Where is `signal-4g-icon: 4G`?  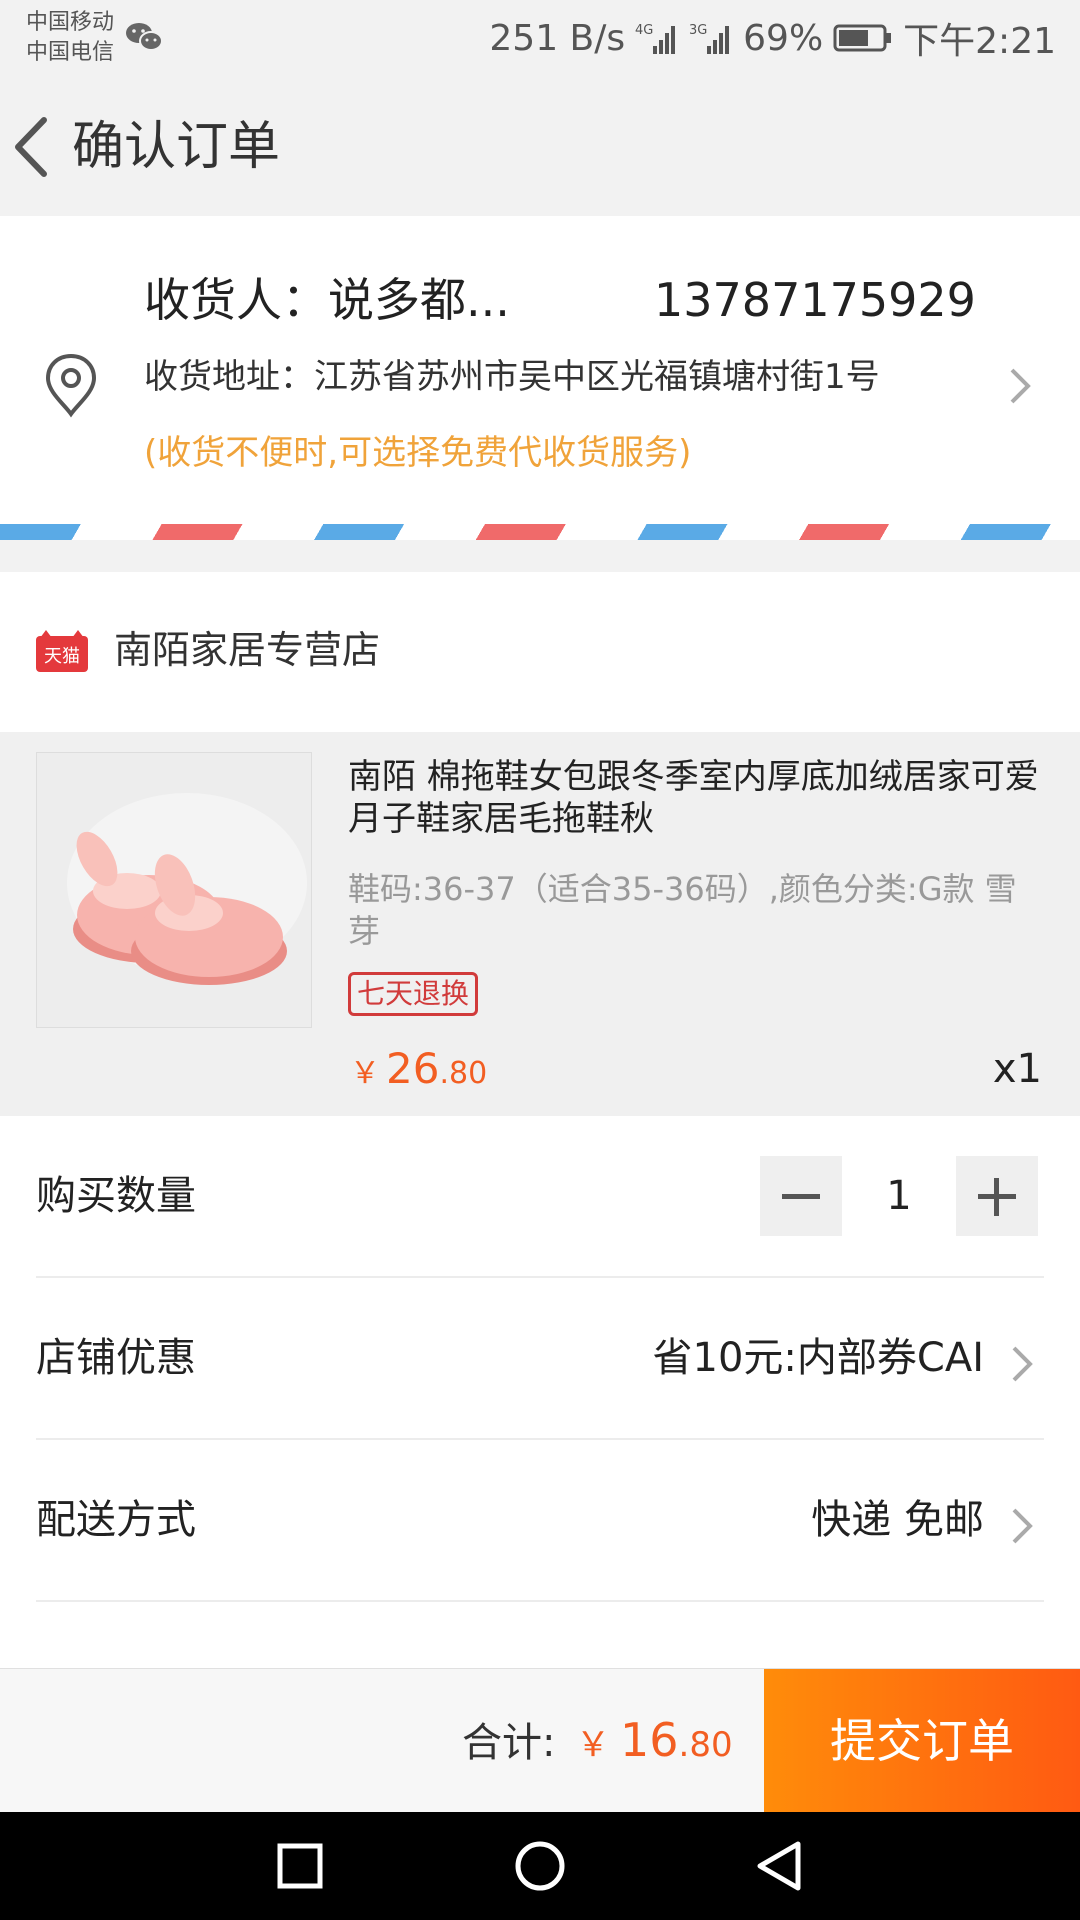
signal-4g-icon: 4G is located at coordinates (655, 38).